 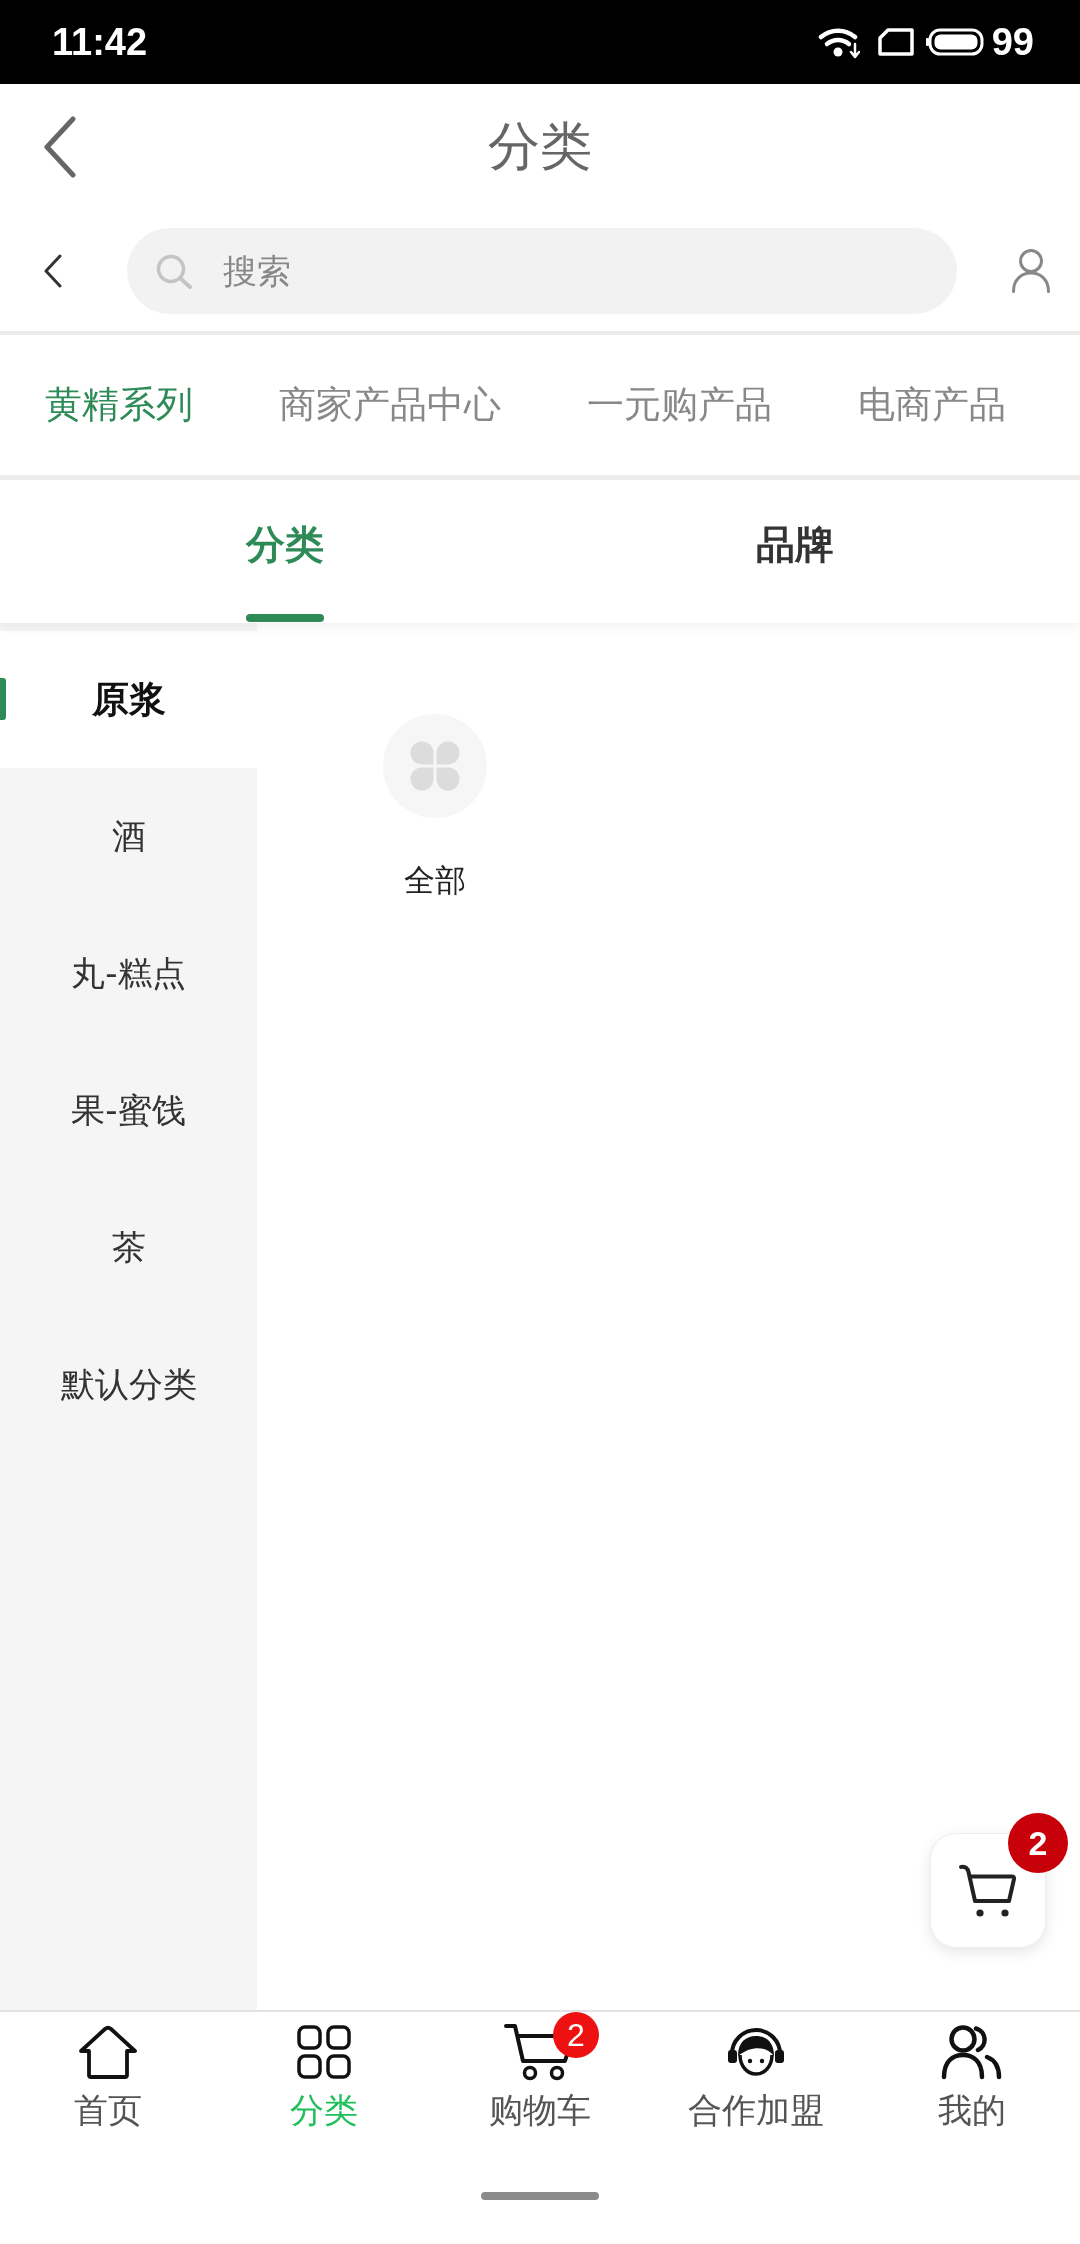 I want to click on count-badge: 2, so click(x=576, y=2035).